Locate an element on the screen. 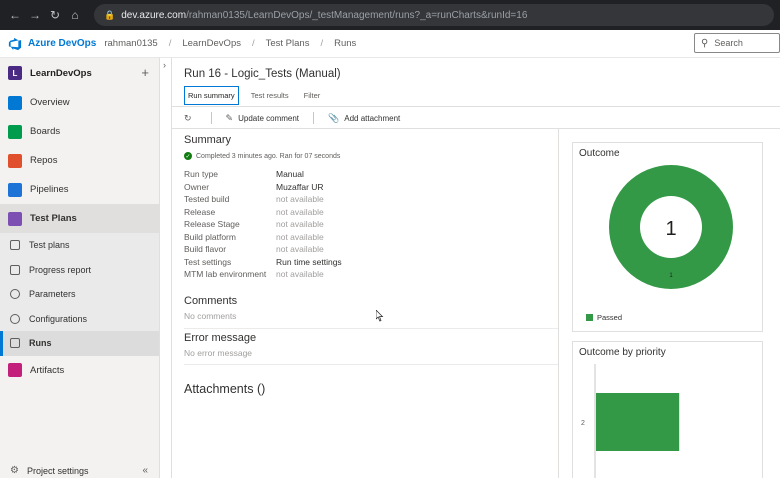 The height and width of the screenshot is (478, 780). property-key: Test settings is located at coordinates (208, 261).